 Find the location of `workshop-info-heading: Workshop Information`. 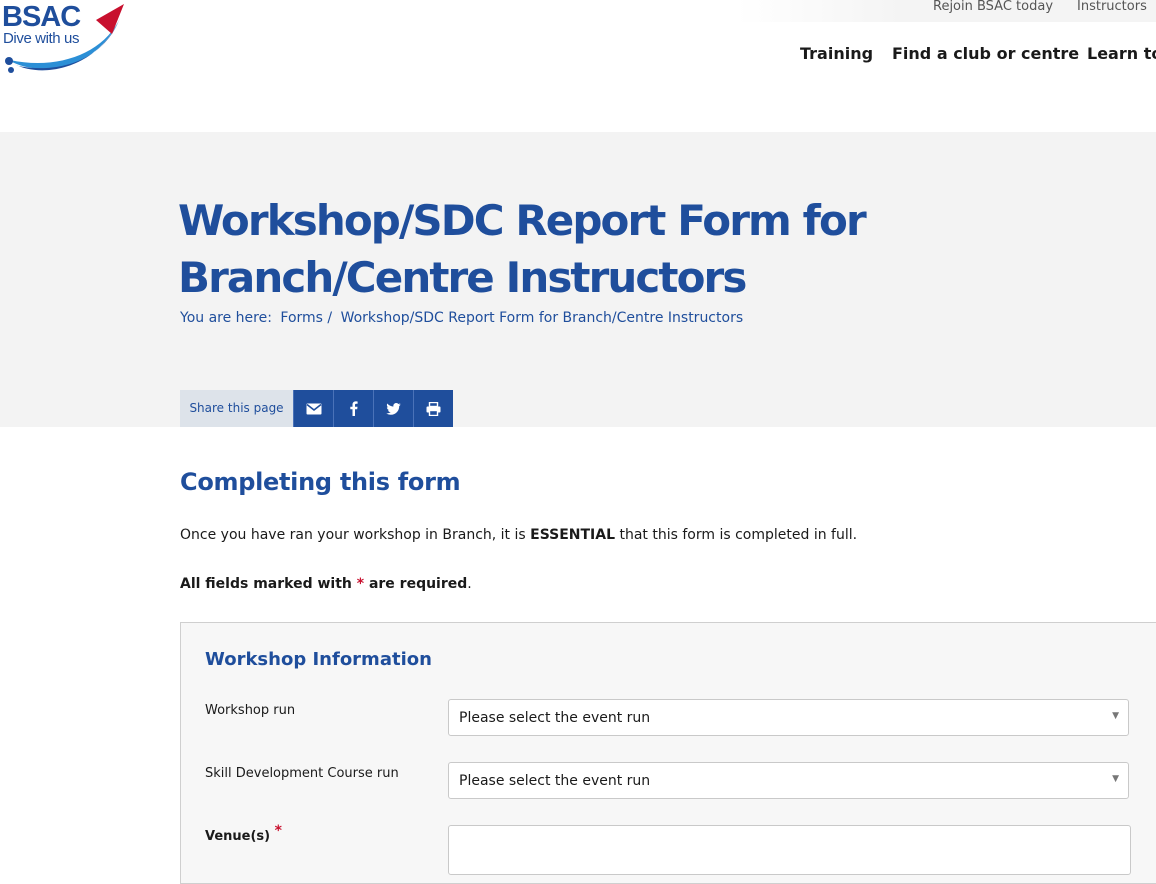

workshop-info-heading: Workshop Information is located at coordinates (318, 659).